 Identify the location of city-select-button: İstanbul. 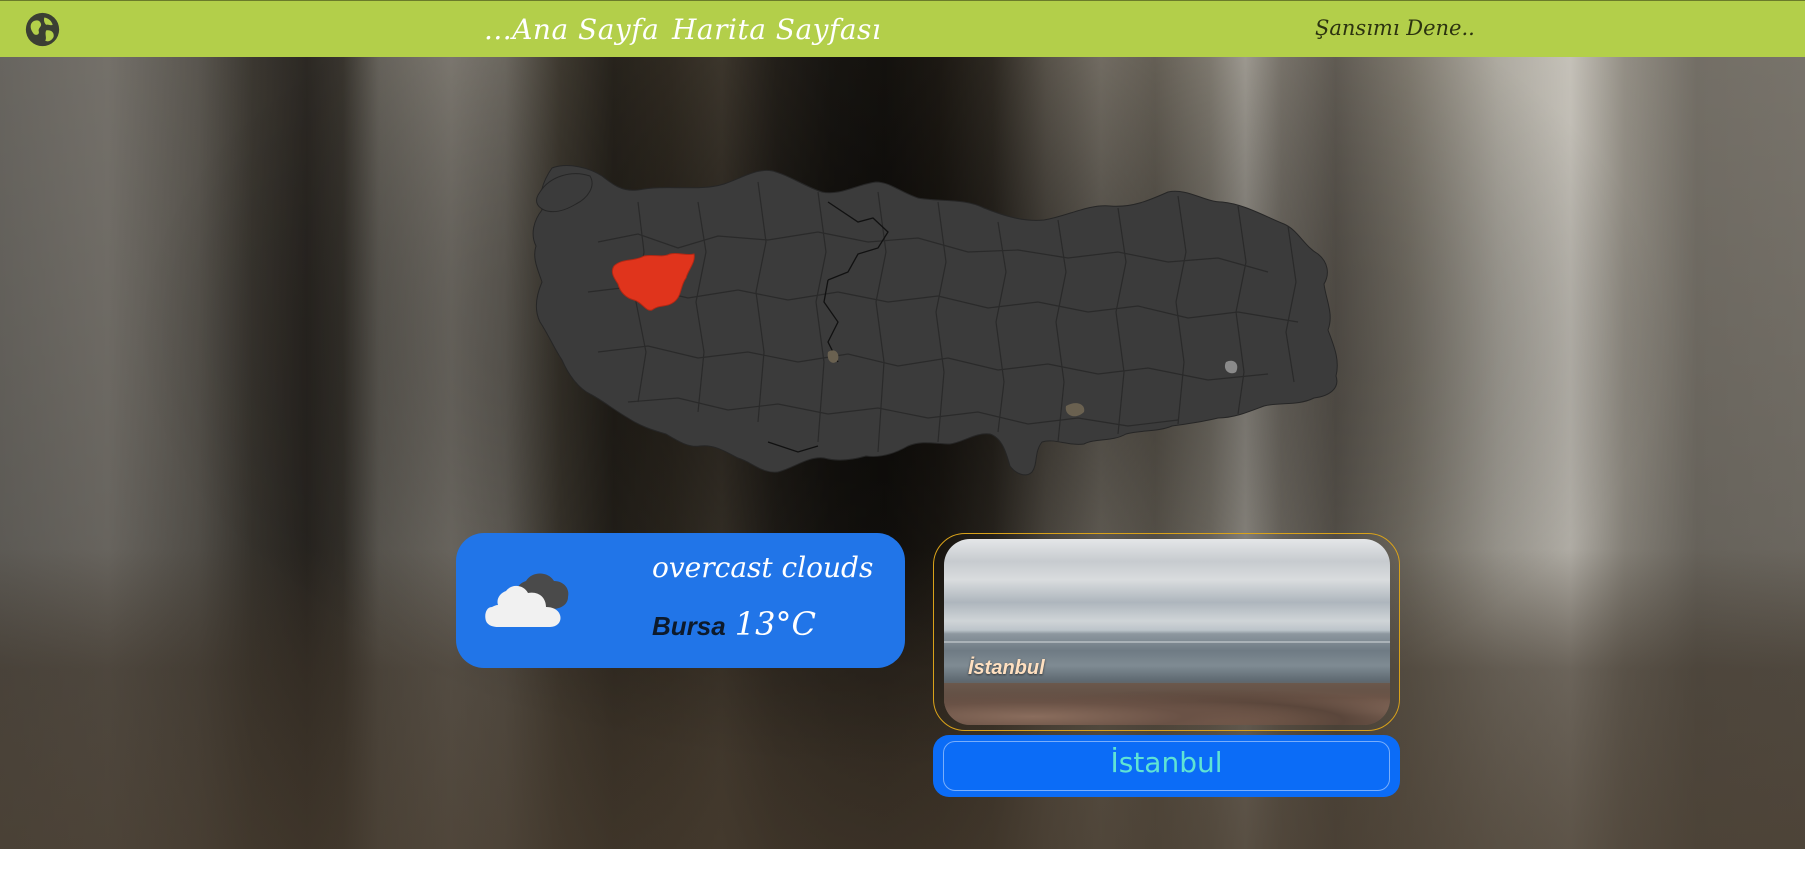
(1166, 766).